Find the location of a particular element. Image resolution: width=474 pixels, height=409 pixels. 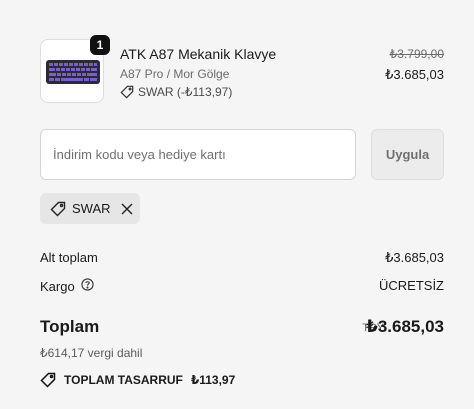

total-savings: TOPLAM TASARRUF ₺113,97 is located at coordinates (137, 380).